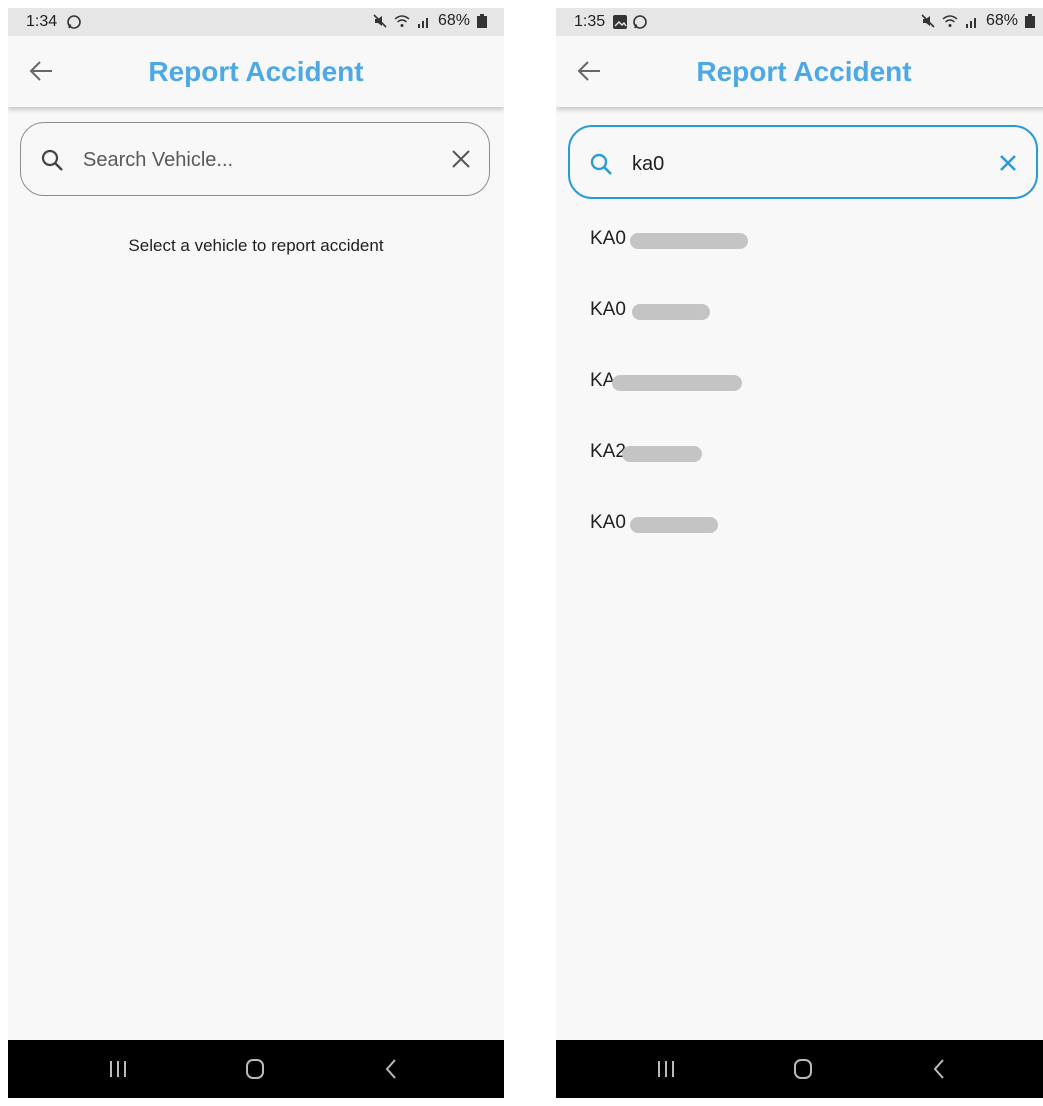 The image size is (1043, 1106). What do you see at coordinates (256, 22) in the screenshot?
I see `status-bar: 1:34 68%` at bounding box center [256, 22].